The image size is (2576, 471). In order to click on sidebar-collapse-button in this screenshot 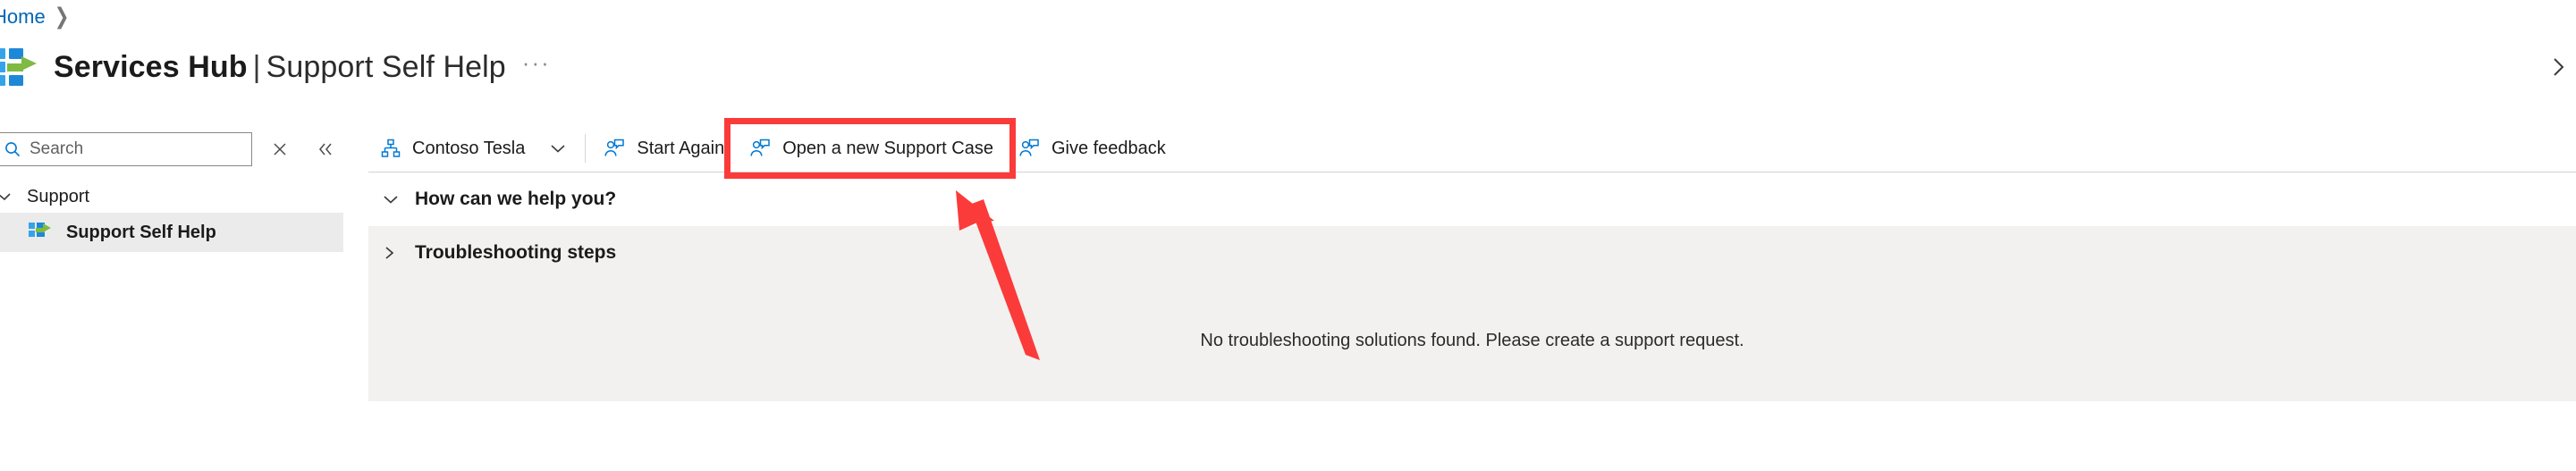, I will do `click(326, 149)`.